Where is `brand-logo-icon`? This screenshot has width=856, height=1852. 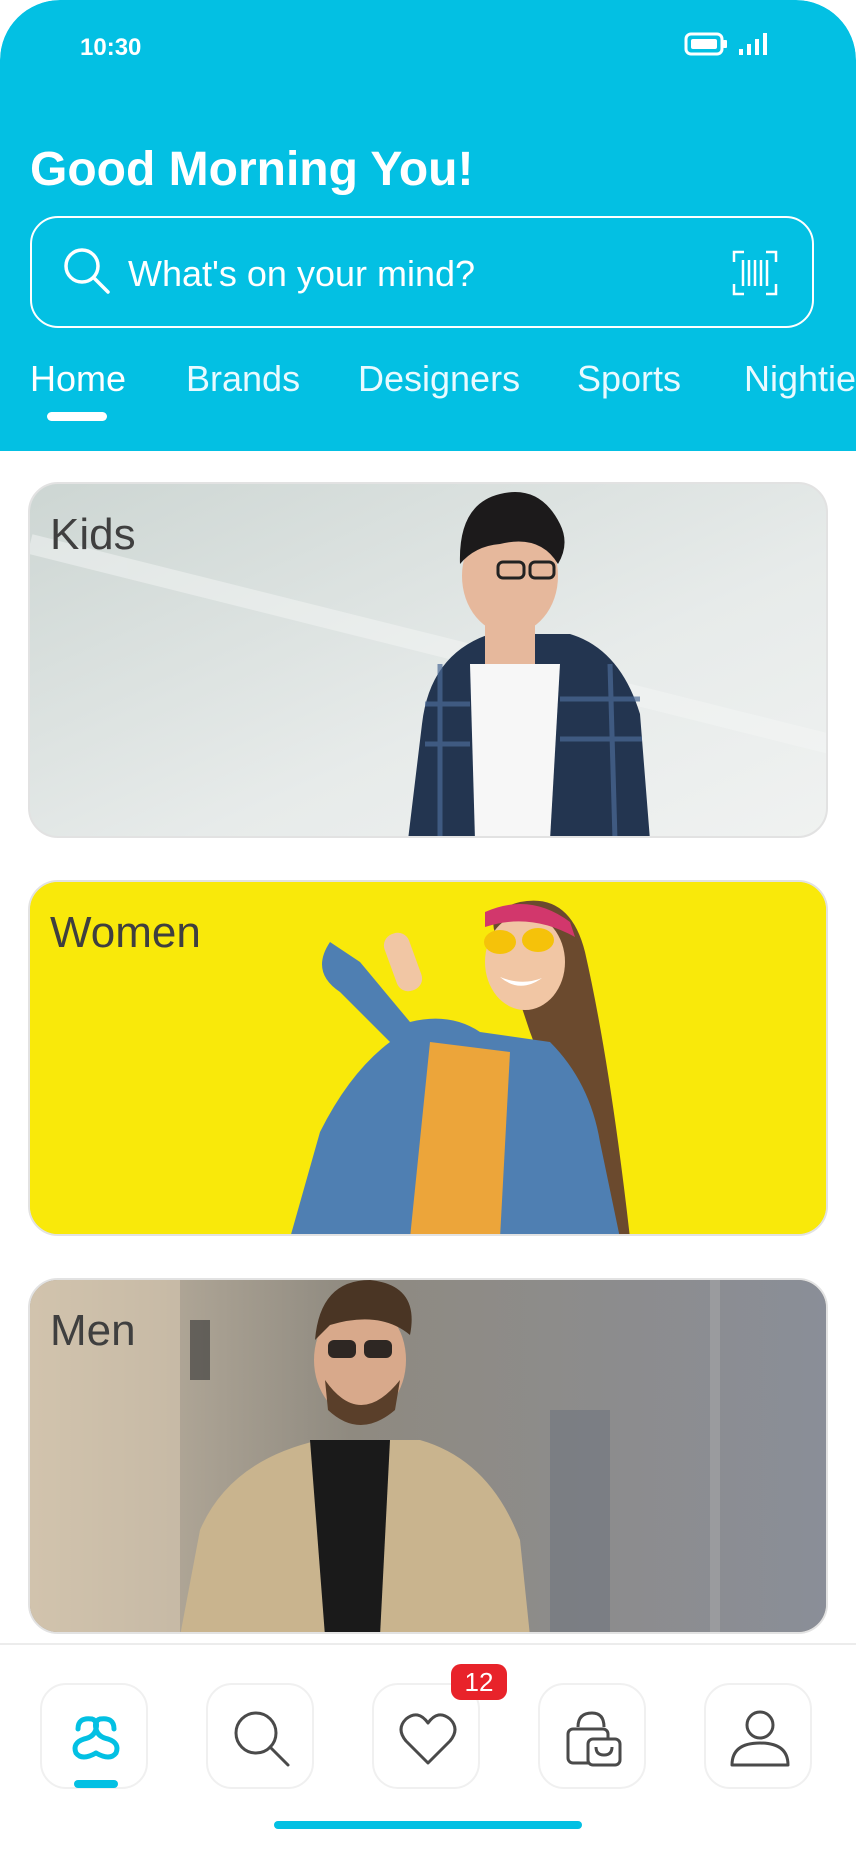 brand-logo-icon is located at coordinates (96, 1738).